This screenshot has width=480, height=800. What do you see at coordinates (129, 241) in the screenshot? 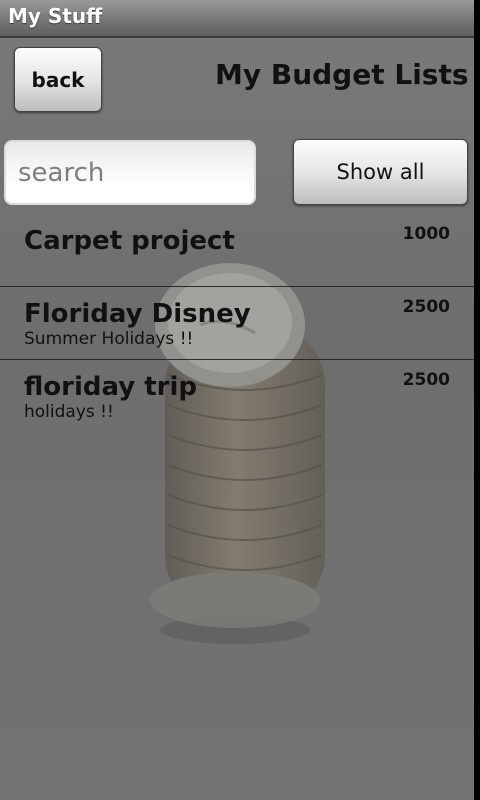
I see `list-item-name: Carpet project` at bounding box center [129, 241].